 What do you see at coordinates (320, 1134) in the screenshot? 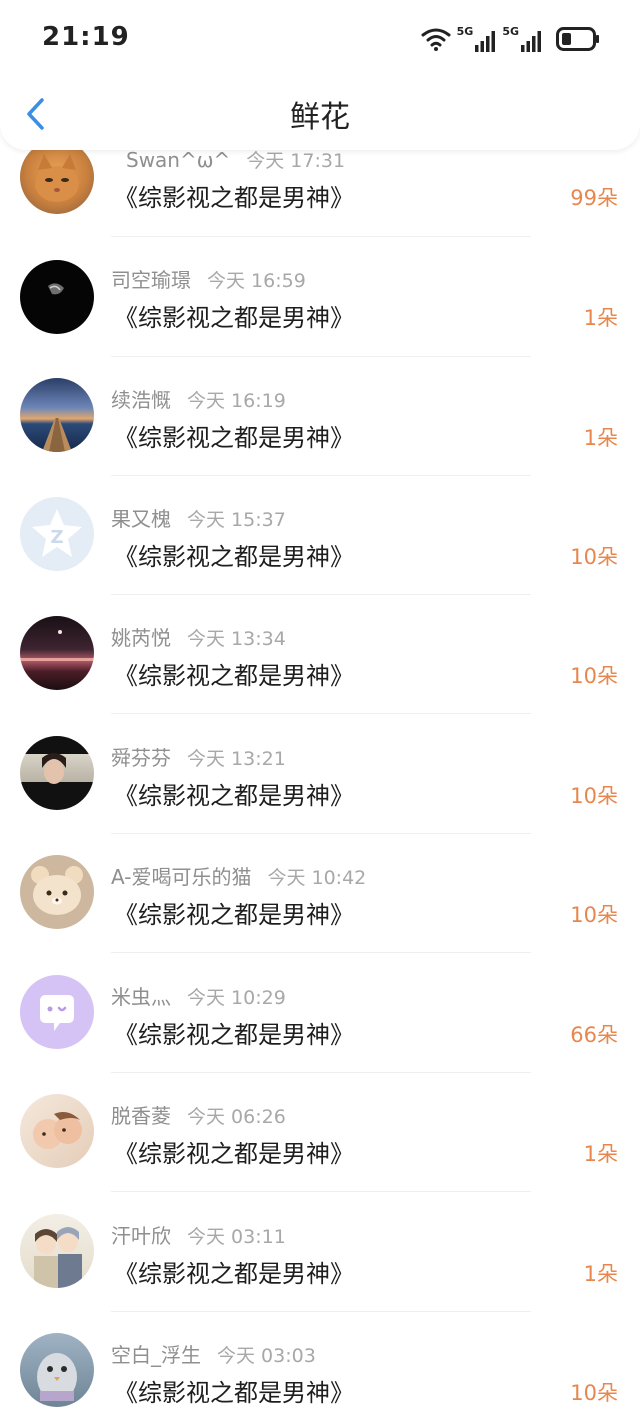
I see `list-item: 脱香菱 今天 06:26 《综影视之都是男神》 1朵` at bounding box center [320, 1134].